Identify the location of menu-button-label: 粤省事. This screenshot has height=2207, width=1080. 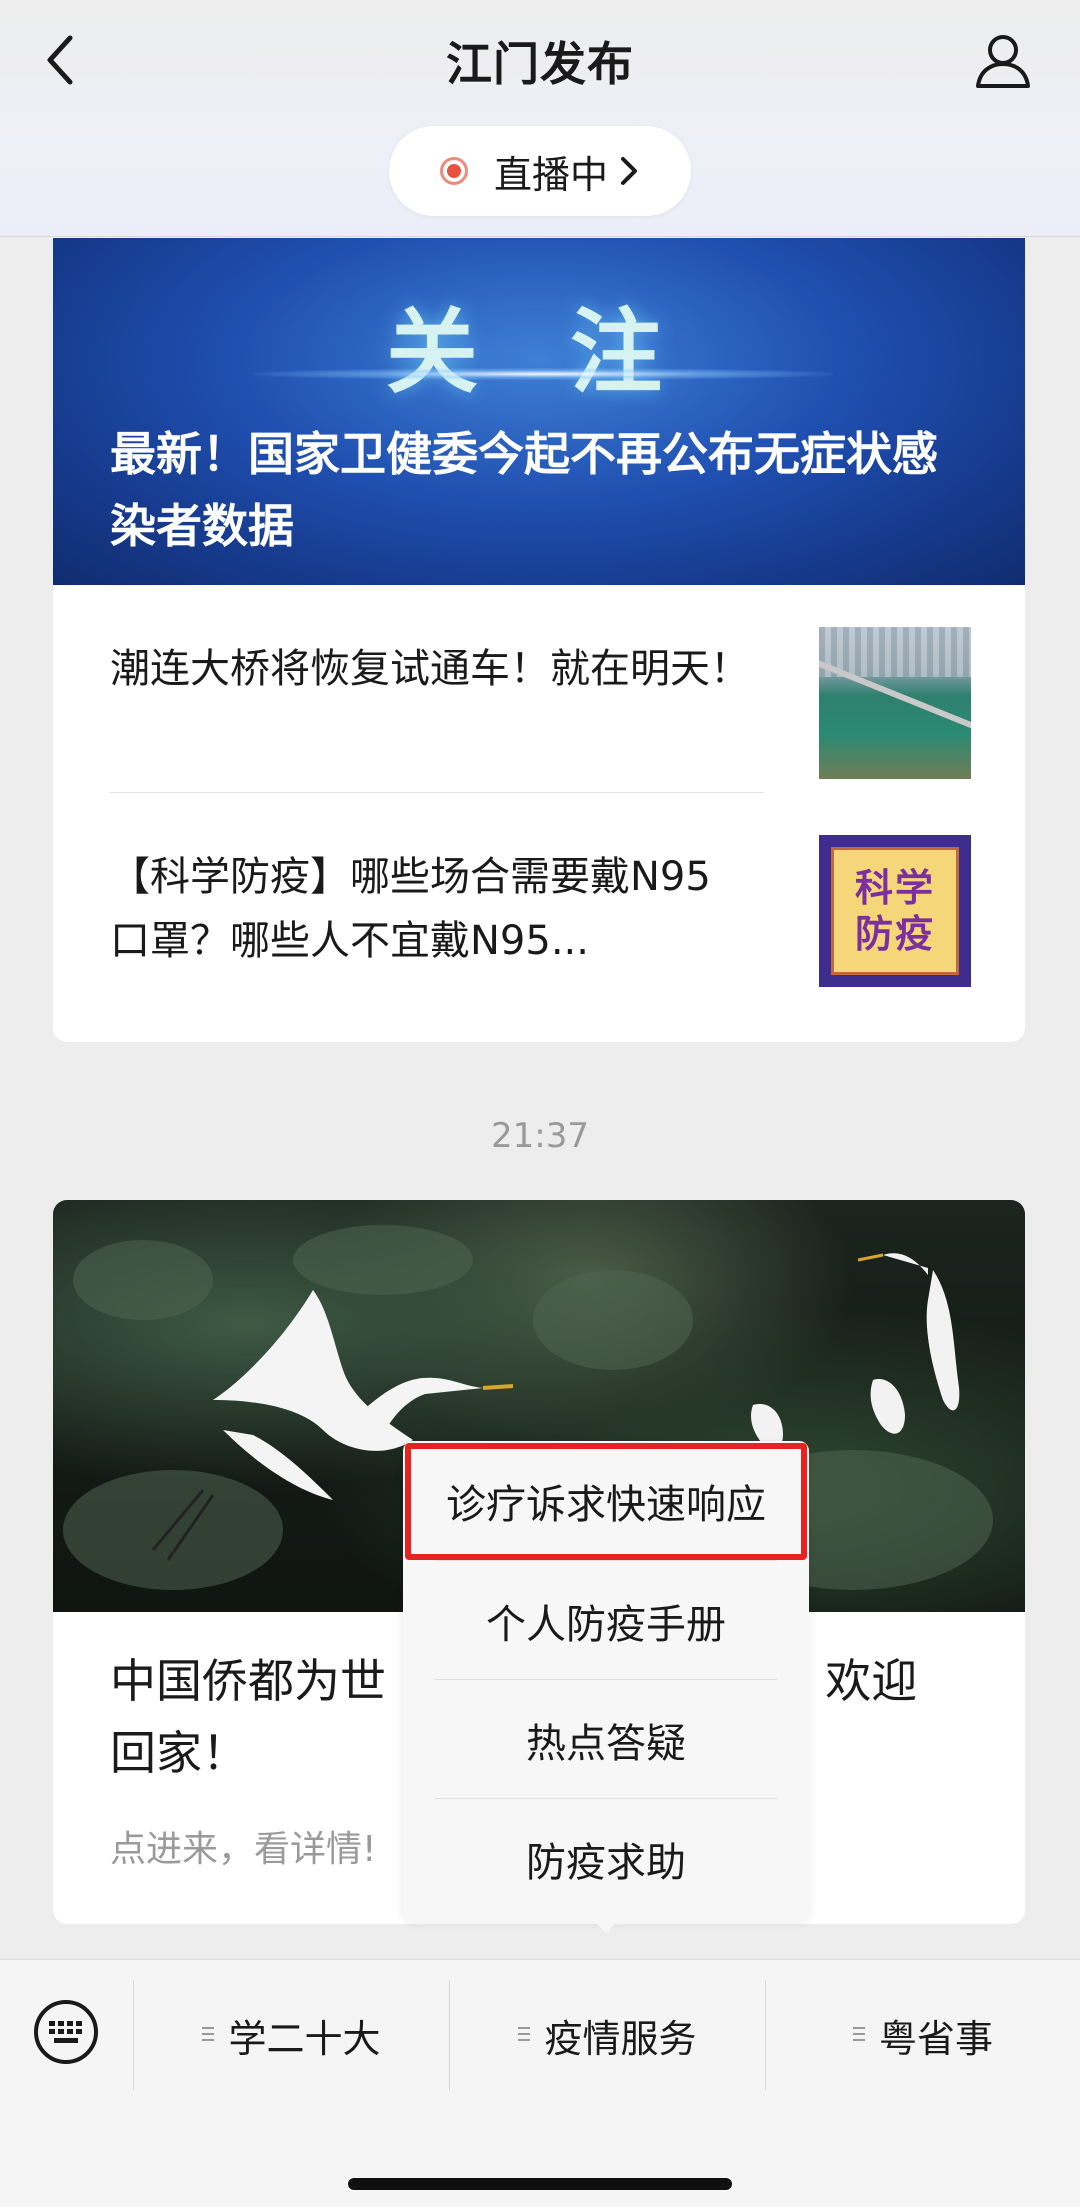
(935, 2038).